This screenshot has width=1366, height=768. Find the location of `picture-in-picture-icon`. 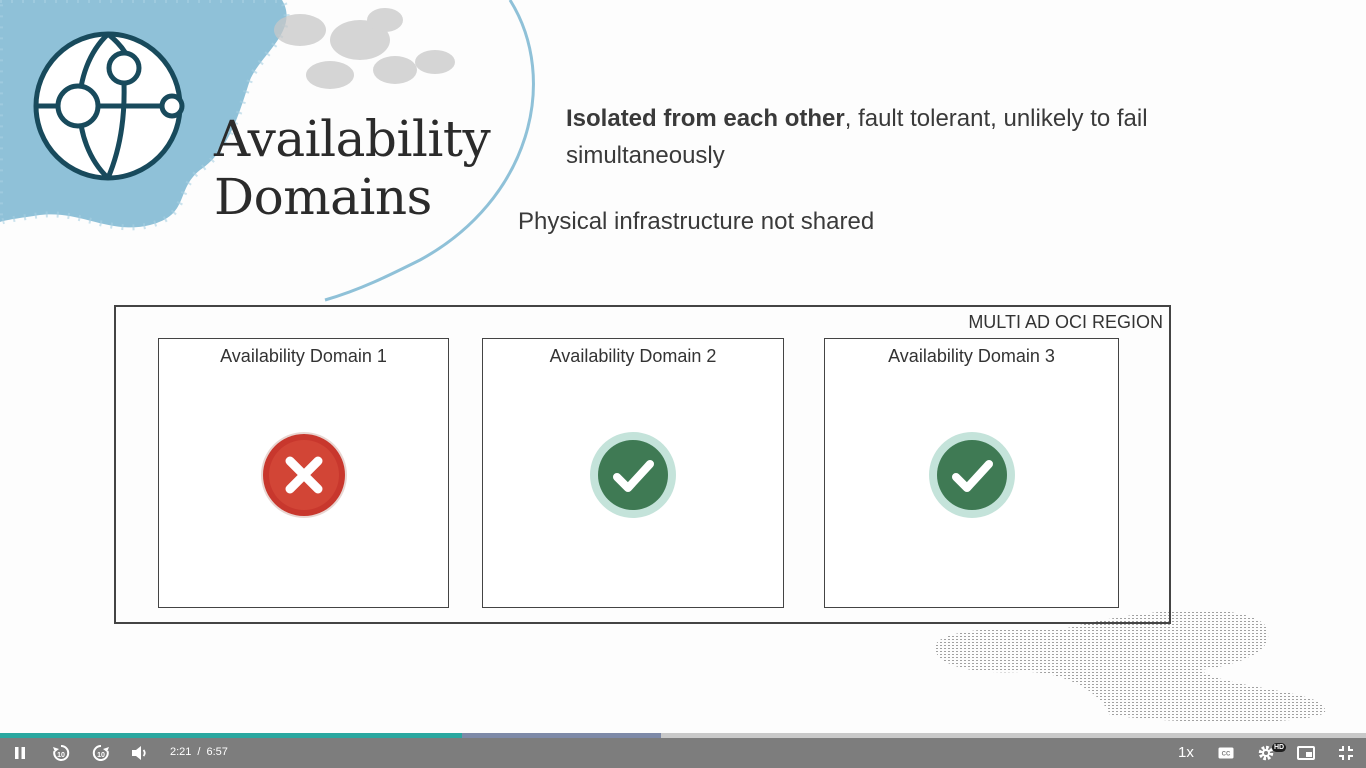

picture-in-picture-icon is located at coordinates (1306, 753).